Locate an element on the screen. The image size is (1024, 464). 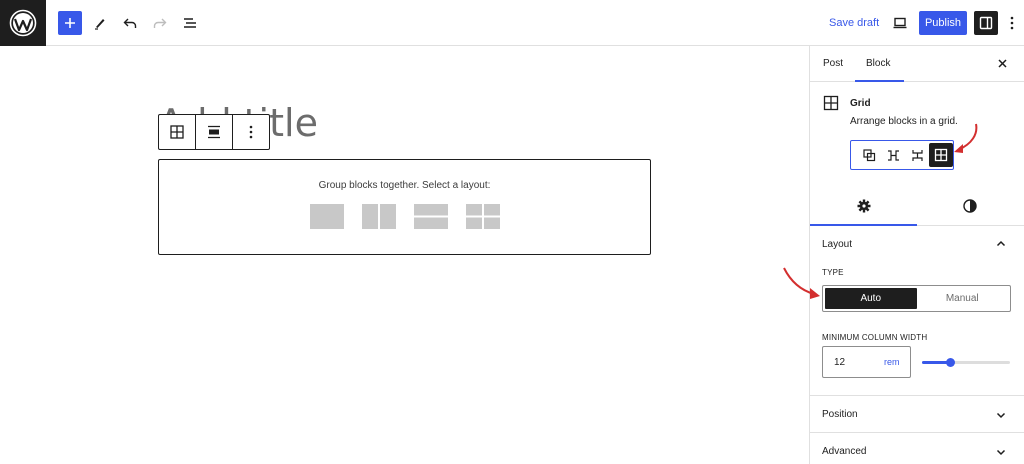
group-icon is located at coordinates (868, 154).